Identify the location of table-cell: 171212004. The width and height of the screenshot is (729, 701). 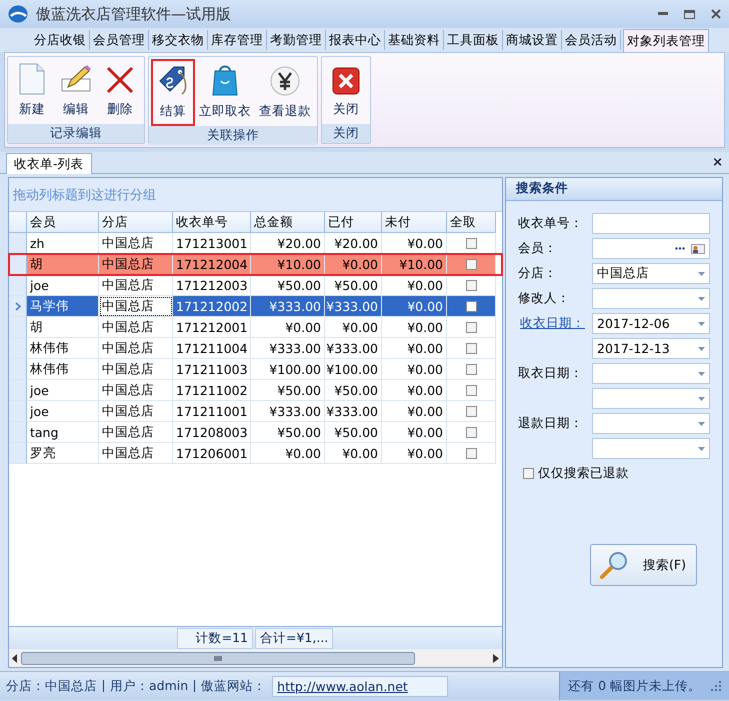
(212, 264).